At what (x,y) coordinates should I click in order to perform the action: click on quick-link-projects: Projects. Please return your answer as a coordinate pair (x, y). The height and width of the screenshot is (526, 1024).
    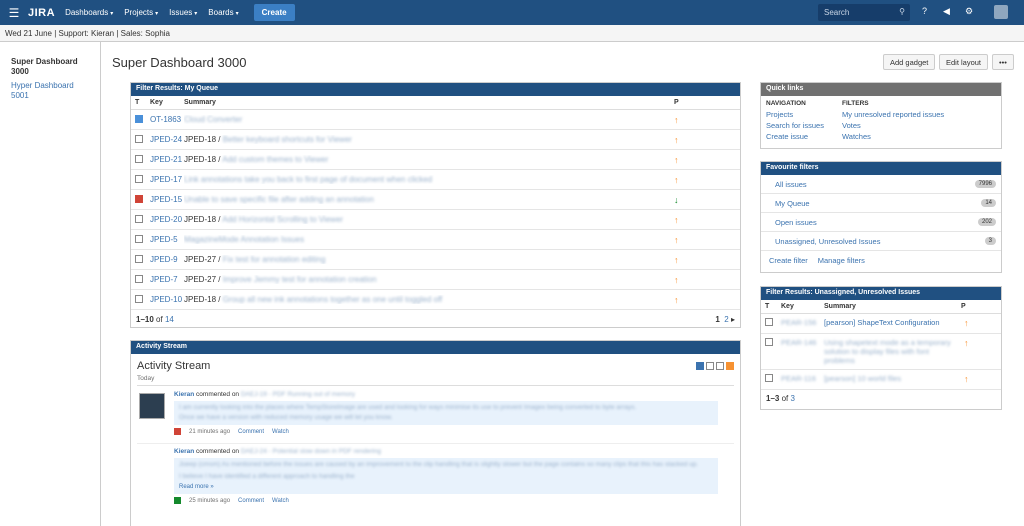
    Looking at the image, I should click on (804, 114).